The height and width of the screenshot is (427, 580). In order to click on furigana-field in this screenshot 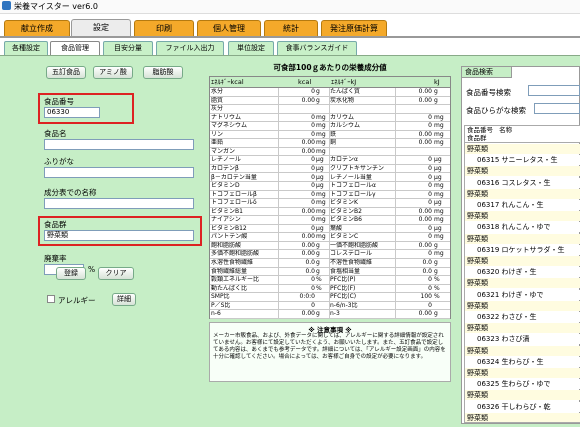, I will do `click(119, 172)`.